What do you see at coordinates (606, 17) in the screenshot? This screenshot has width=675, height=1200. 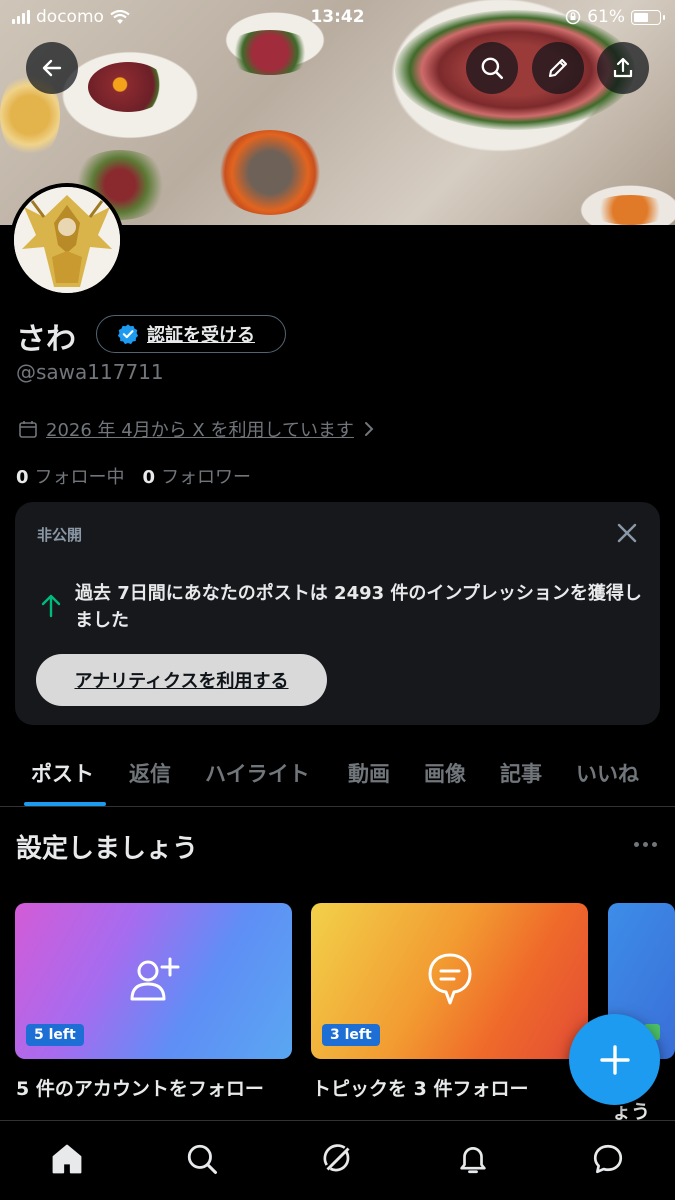 I see `battery-percent: 61%` at bounding box center [606, 17].